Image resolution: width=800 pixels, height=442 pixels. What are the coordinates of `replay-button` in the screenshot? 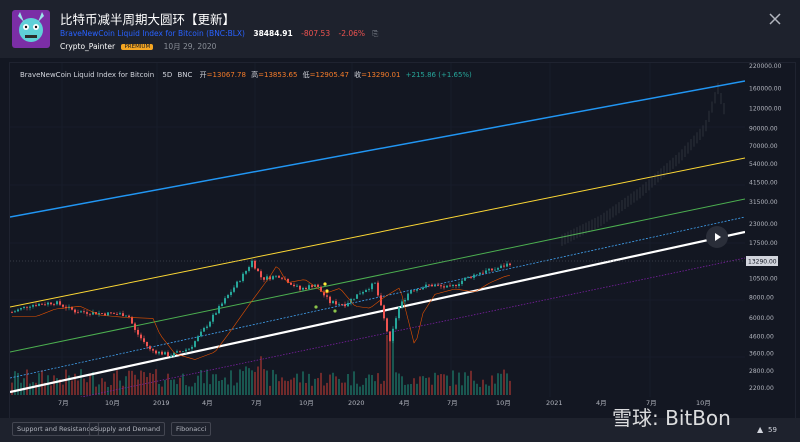 It's located at (717, 237).